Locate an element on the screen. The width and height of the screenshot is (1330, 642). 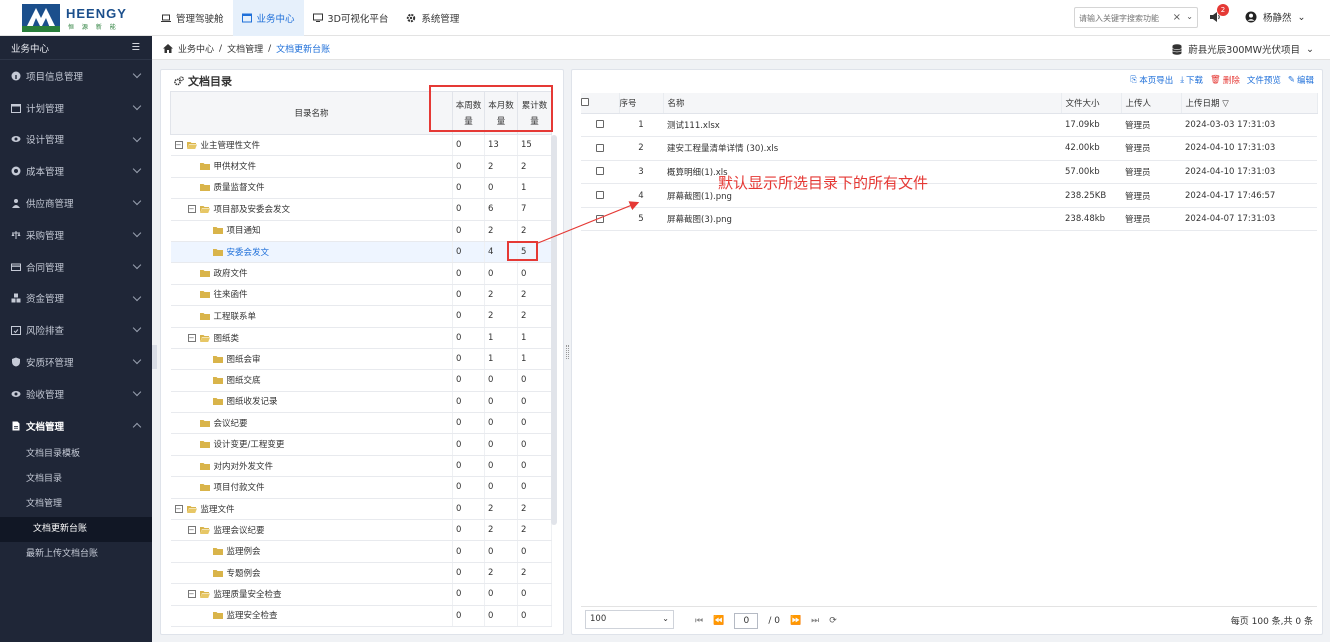
catalog-row: − 监理质量安全检查 0 0 0 is located at coordinates (361, 594).